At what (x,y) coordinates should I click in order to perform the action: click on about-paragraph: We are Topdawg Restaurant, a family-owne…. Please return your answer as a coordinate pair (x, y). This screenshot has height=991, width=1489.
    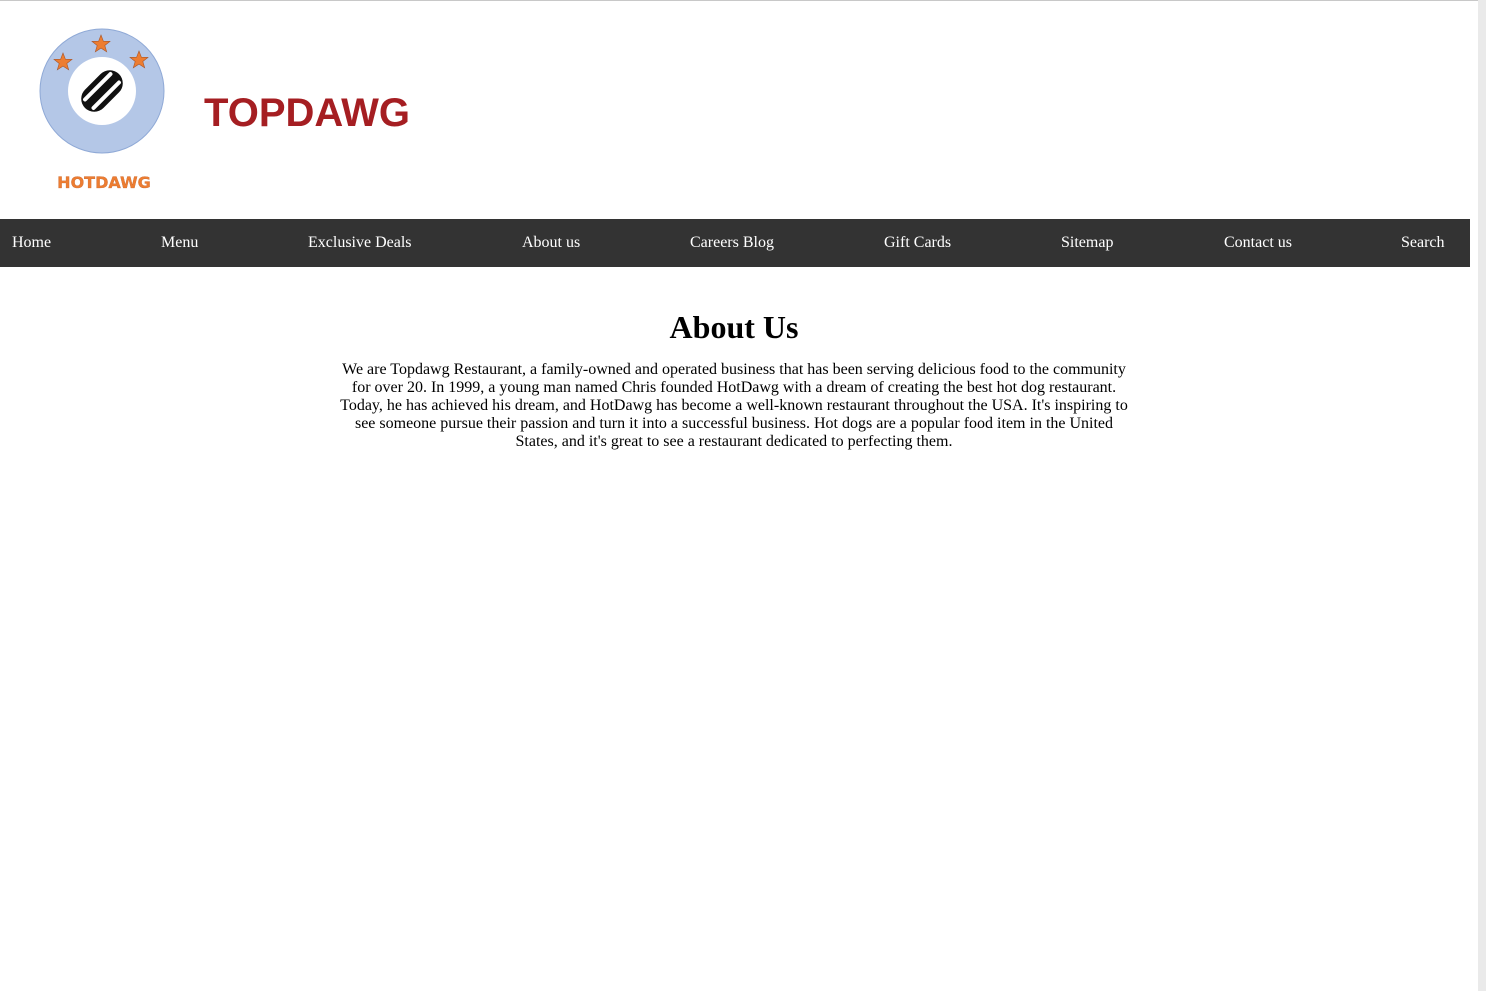
    Looking at the image, I should click on (734, 405).